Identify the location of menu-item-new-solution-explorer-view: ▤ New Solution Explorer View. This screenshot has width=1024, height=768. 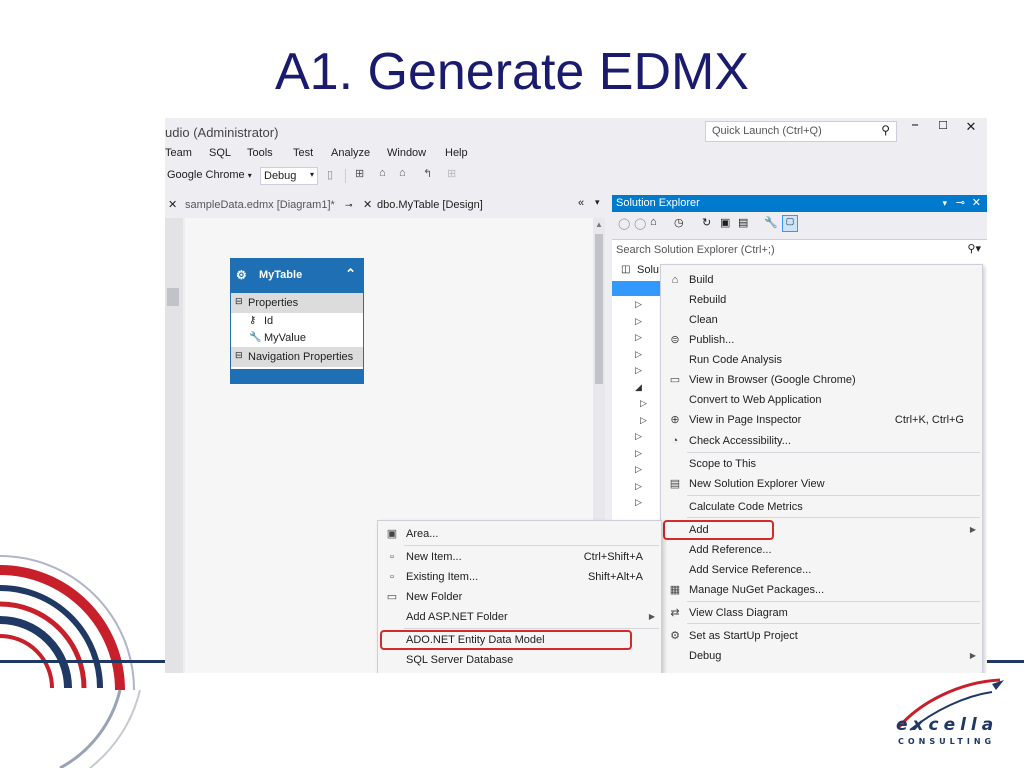
(821, 484).